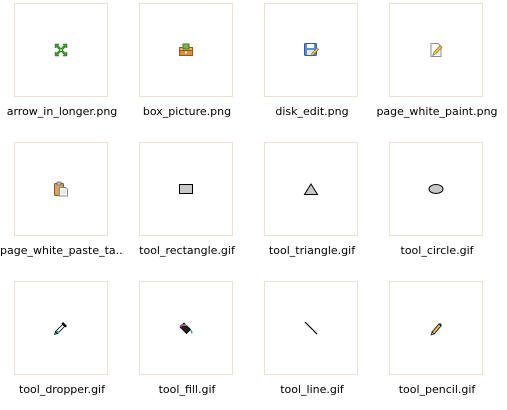 The width and height of the screenshot is (507, 410). Describe the element at coordinates (187, 389) in the screenshot. I see `file-name: tool_fill.gif` at that location.